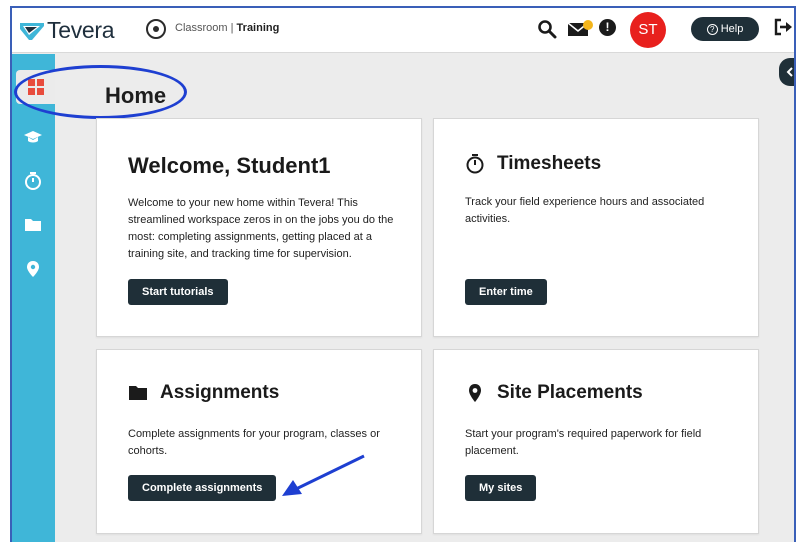 This screenshot has width=800, height=542. What do you see at coordinates (712, 29) in the screenshot?
I see `help-question-icon: ?` at bounding box center [712, 29].